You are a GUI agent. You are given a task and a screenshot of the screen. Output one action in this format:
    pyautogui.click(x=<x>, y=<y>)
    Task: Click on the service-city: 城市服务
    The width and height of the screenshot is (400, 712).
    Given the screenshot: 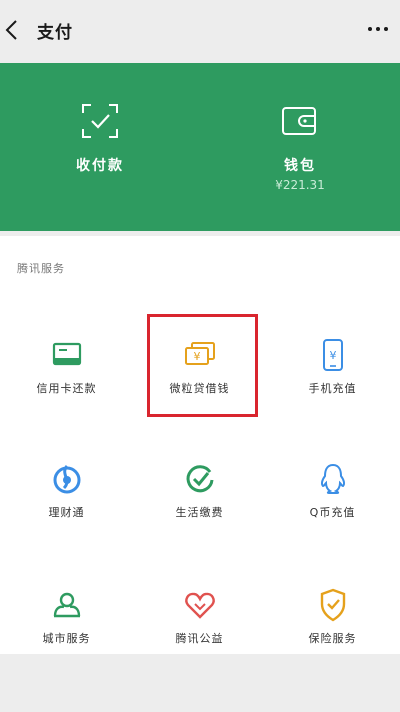 What is the action you would take?
    pyautogui.click(x=66, y=650)
    